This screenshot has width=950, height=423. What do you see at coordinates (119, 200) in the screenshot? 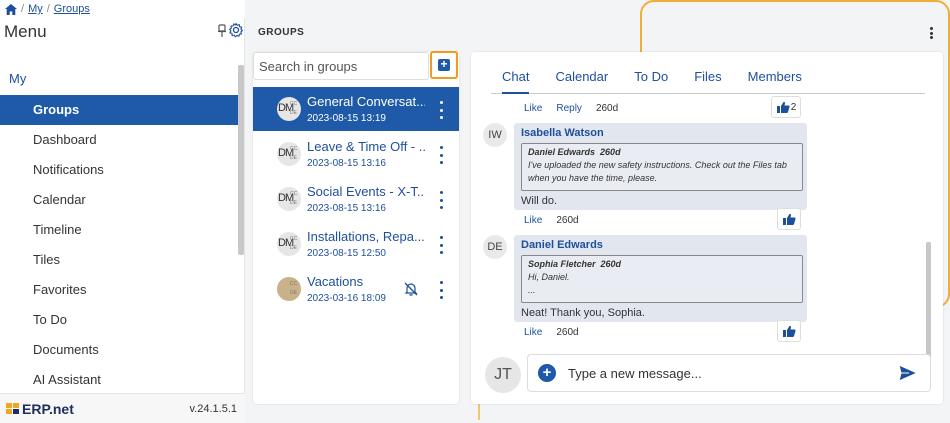
I see `sidebar-item-calendar: Calendar` at bounding box center [119, 200].